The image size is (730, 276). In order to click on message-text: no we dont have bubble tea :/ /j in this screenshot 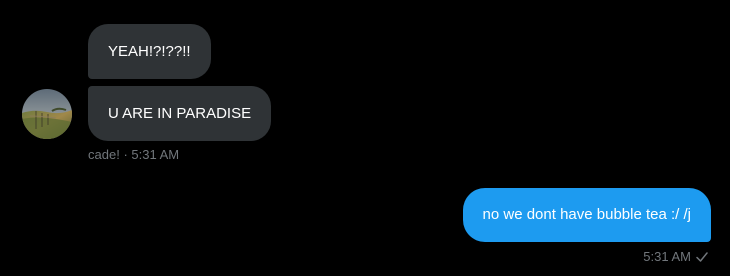, I will do `click(586, 214)`.